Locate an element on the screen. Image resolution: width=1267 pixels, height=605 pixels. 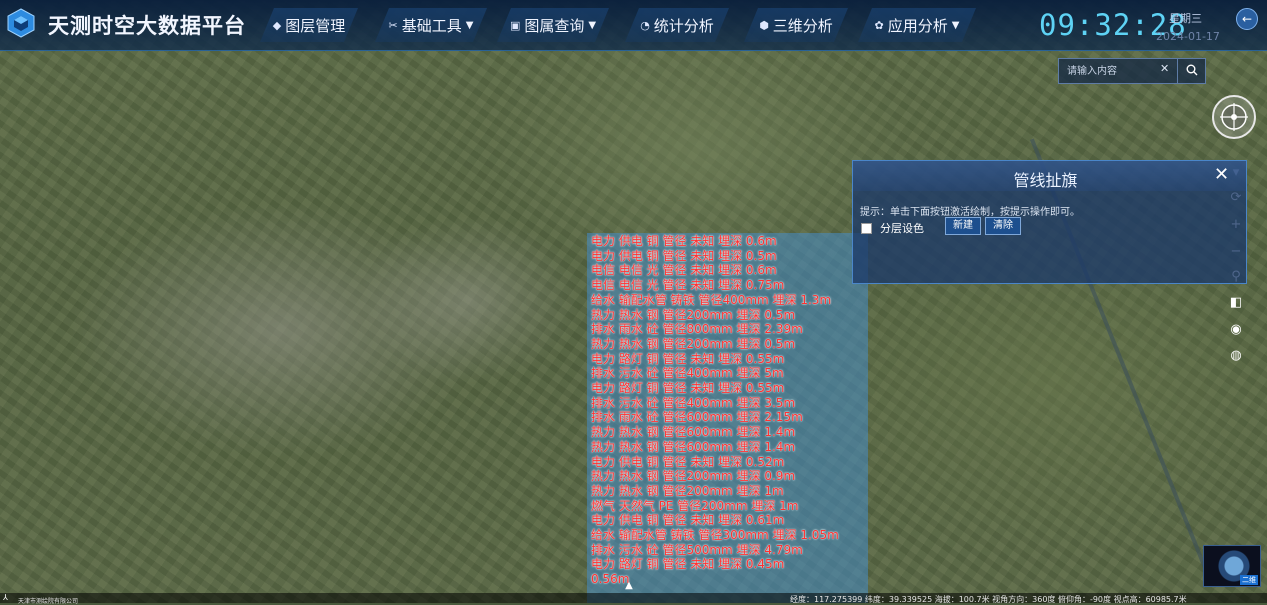
collapse-toggle: ▲ is located at coordinates (629, 587).